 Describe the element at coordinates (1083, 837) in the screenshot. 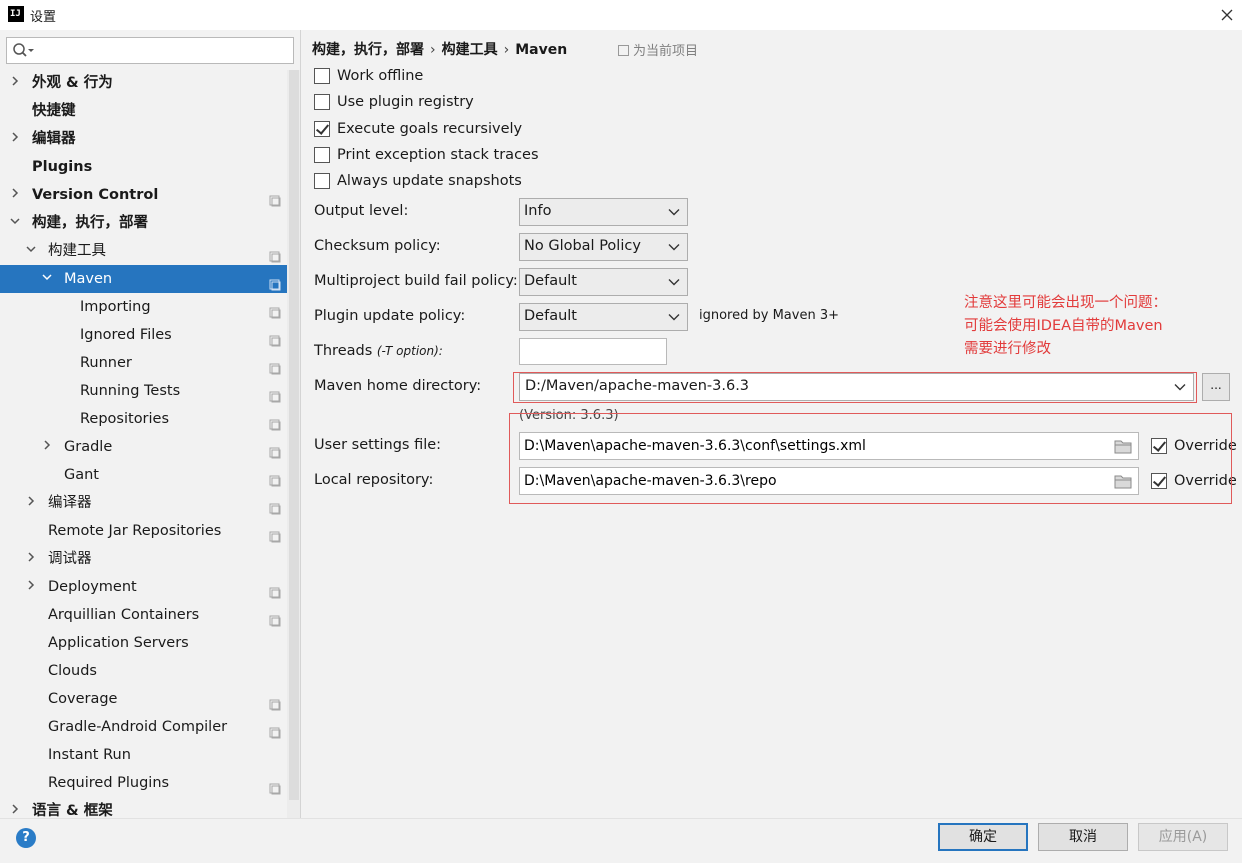

I see `cancel-button: 取消` at that location.